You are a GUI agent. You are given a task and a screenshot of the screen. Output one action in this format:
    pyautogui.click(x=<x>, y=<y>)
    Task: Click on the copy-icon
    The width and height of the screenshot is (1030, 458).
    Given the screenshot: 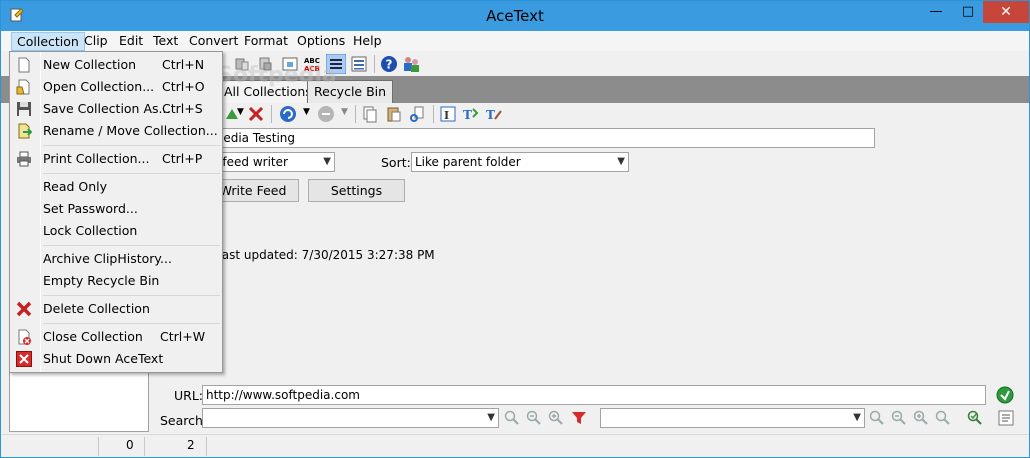 What is the action you would take?
    pyautogui.click(x=370, y=114)
    